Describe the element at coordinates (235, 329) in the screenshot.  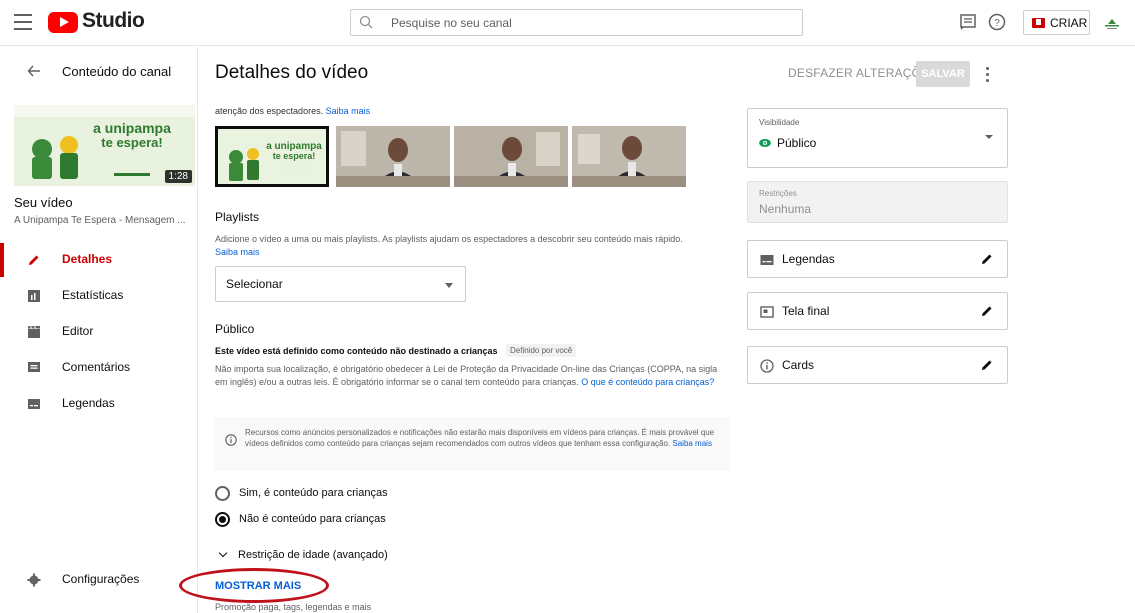
I see `audience-title: Público` at that location.